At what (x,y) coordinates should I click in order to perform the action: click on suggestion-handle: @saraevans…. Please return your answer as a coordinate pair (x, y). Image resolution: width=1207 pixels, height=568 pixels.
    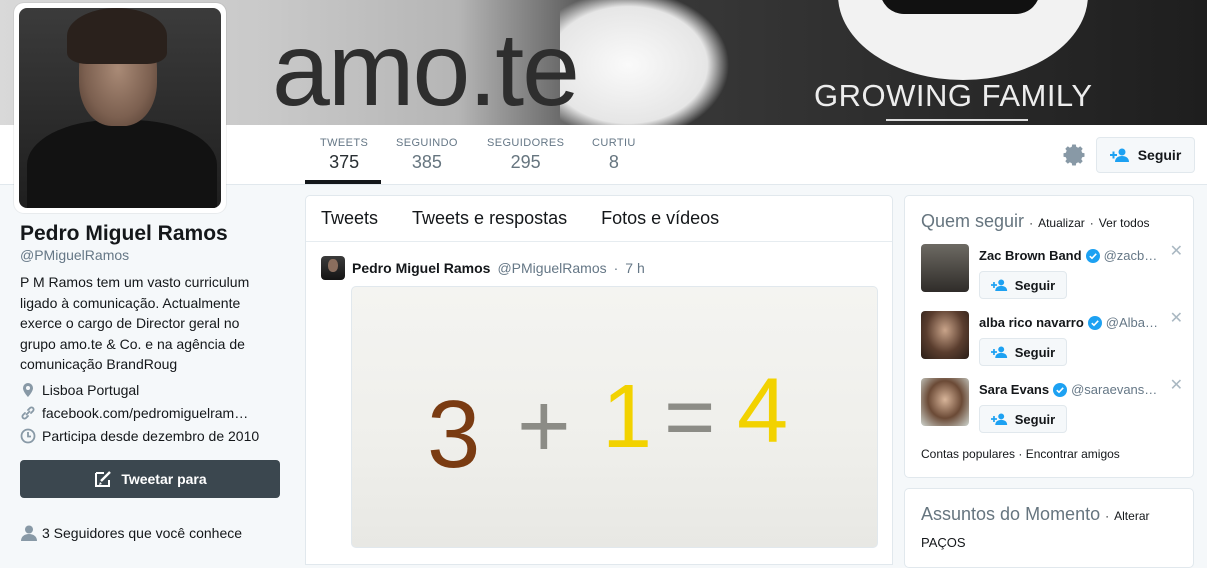
    Looking at the image, I should click on (1114, 389).